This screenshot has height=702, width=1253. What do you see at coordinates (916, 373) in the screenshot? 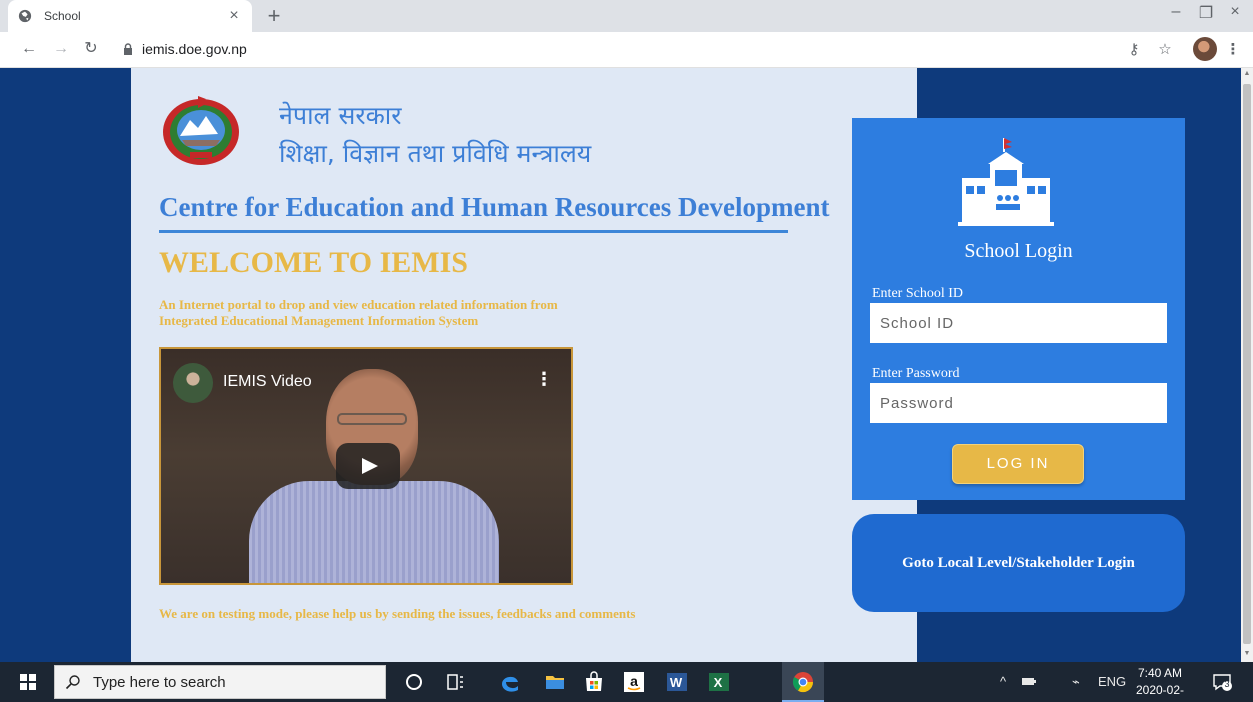
I see `password-label: Enter Password` at bounding box center [916, 373].